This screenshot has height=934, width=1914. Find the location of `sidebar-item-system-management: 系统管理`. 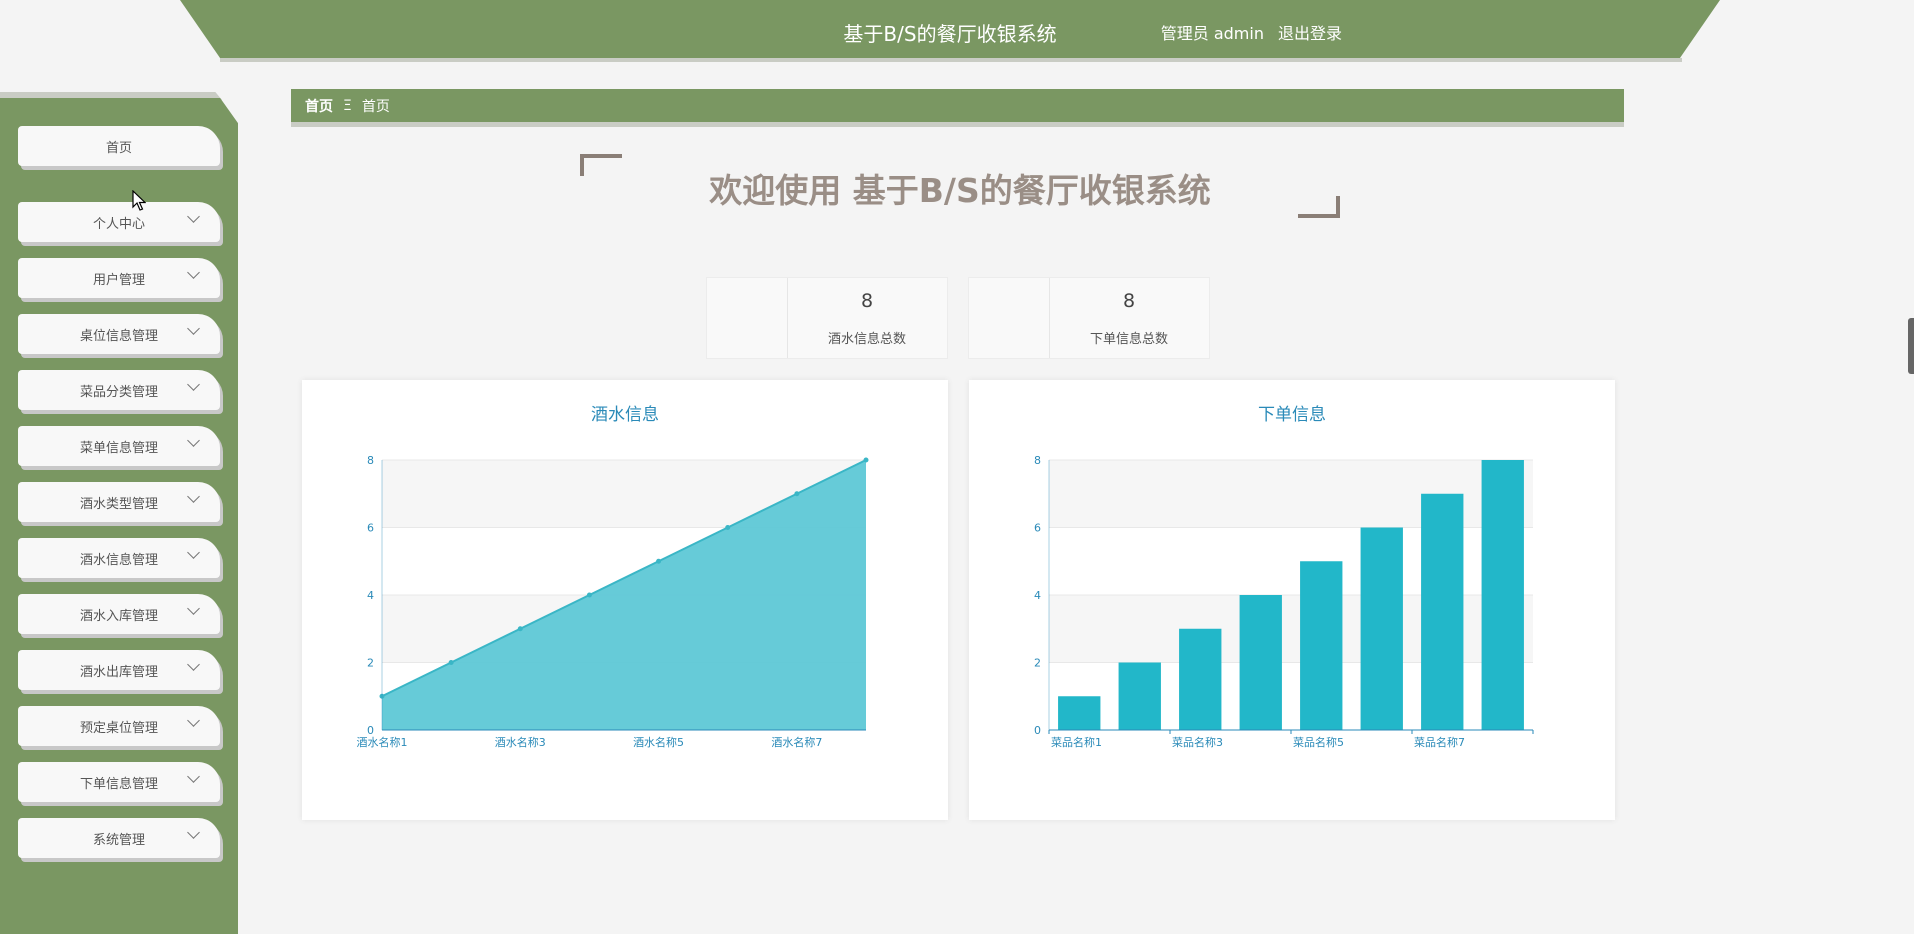

sidebar-item-system-management: 系统管理 is located at coordinates (119, 838).